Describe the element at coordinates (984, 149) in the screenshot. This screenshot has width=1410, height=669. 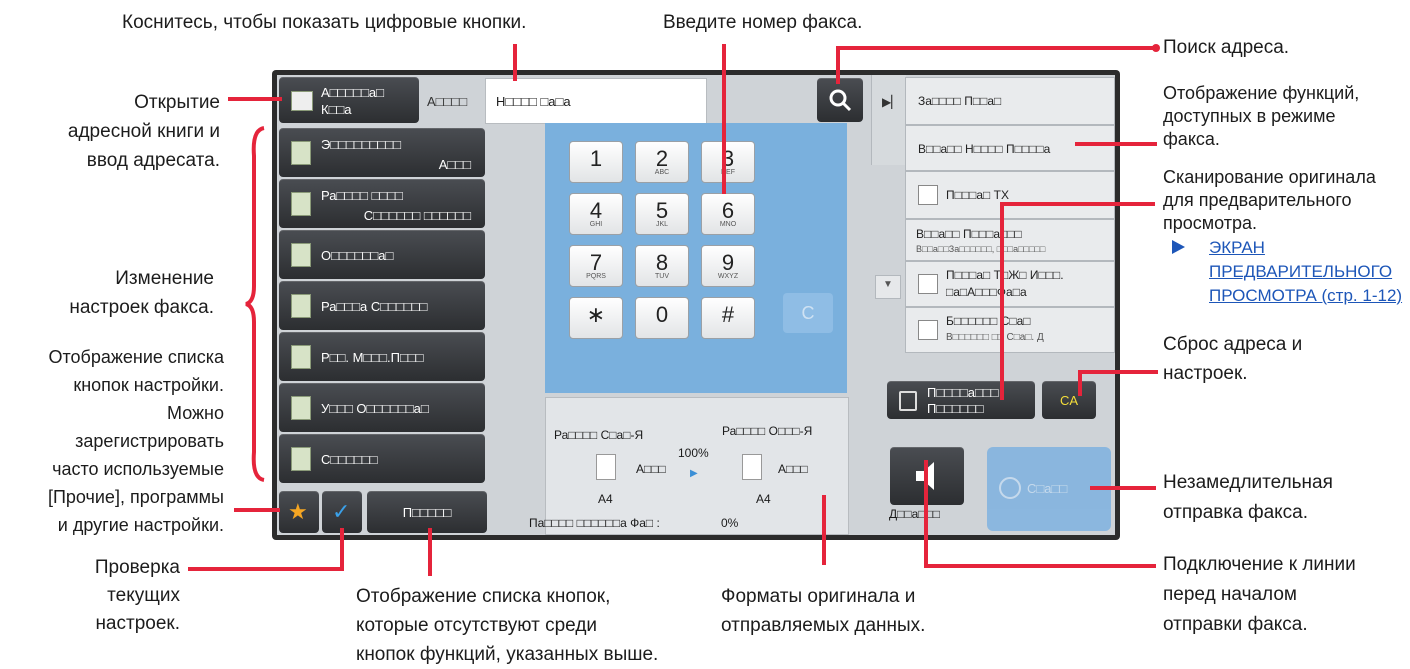
I see `right-item-label: В□□а□□ Н□□□□ П□□□□а` at that location.